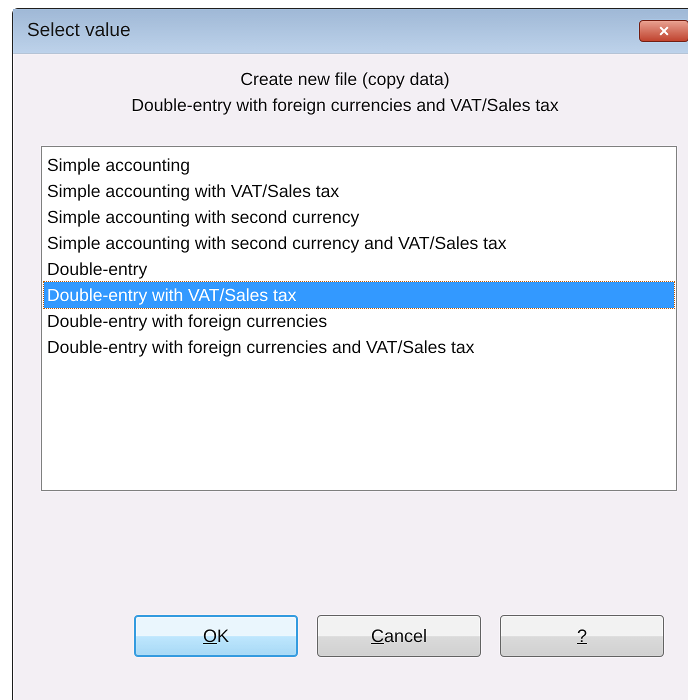 This screenshot has height=700, width=688. Describe the element at coordinates (399, 636) in the screenshot. I see `dialog-button: Cancel` at that location.